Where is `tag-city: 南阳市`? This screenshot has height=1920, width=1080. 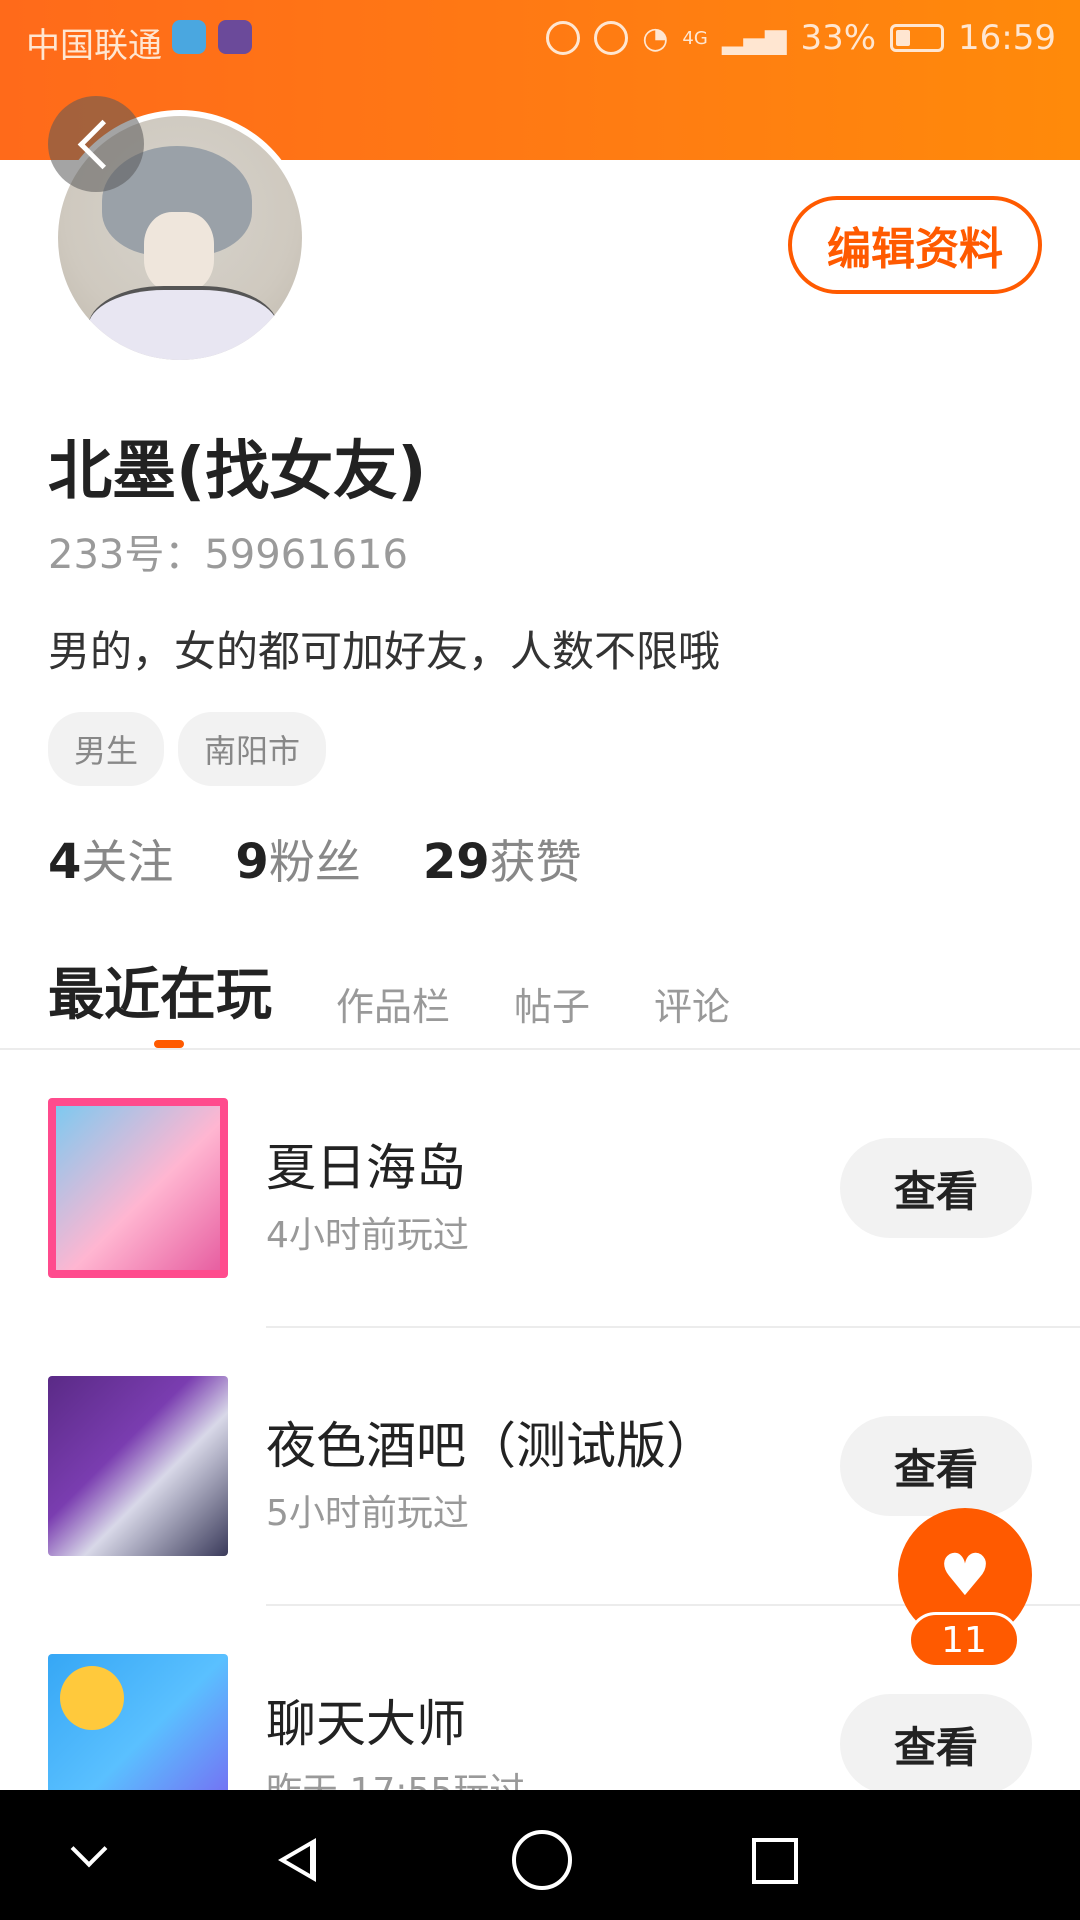 tag-city: 南阳市 is located at coordinates (252, 749).